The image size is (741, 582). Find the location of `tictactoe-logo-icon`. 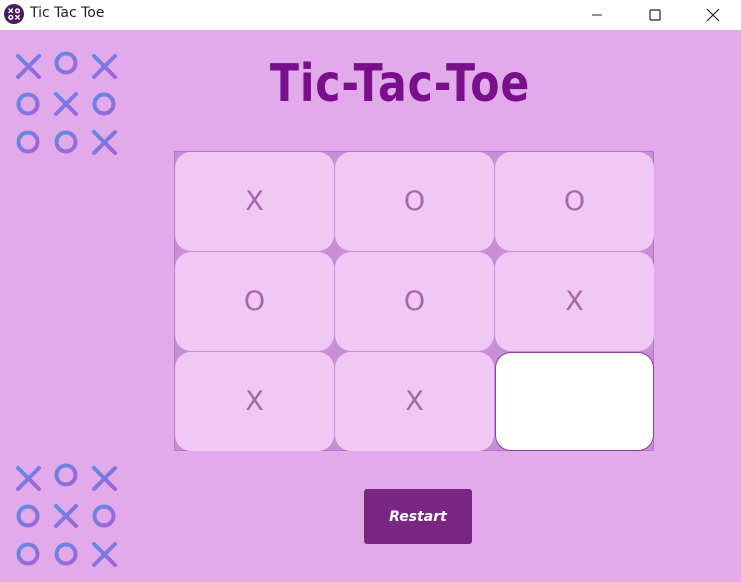

tictactoe-logo-icon is located at coordinates (66, 516).